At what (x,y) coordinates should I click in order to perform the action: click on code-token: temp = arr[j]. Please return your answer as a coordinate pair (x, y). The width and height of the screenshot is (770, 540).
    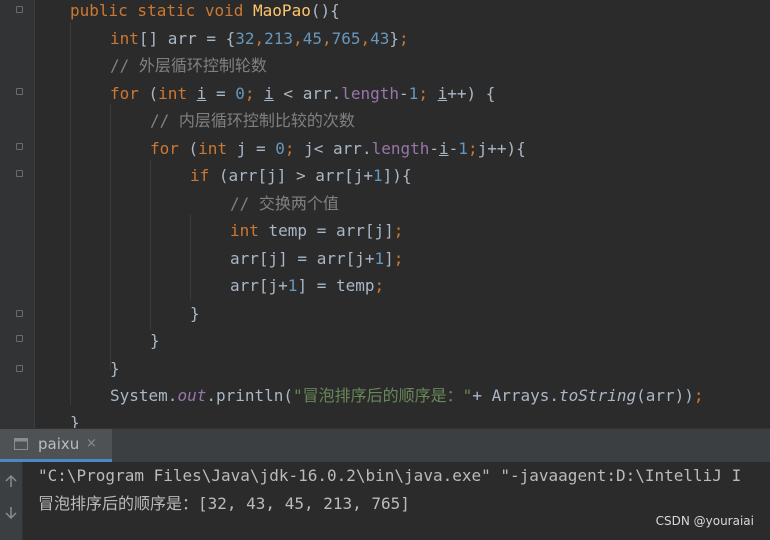
    Looking at the image, I should click on (331, 230).